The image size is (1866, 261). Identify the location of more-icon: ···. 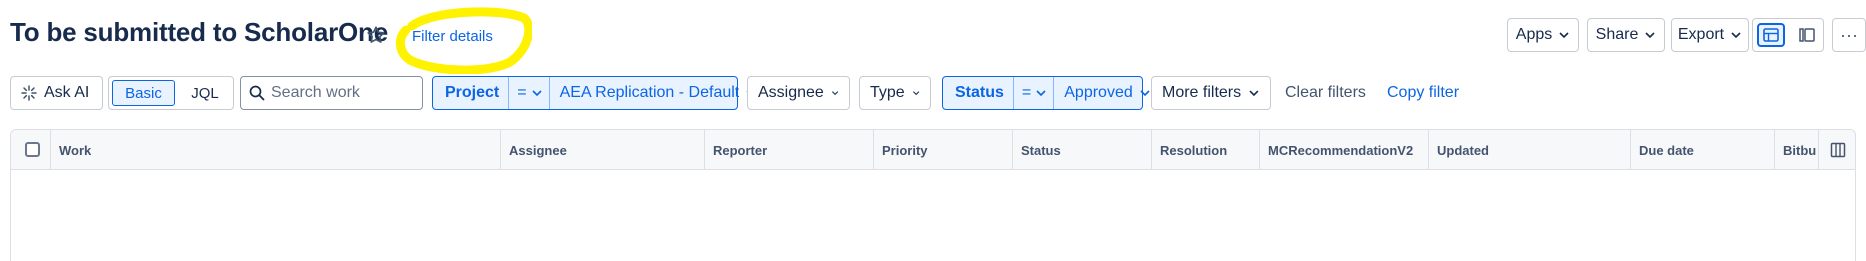
(1849, 34).